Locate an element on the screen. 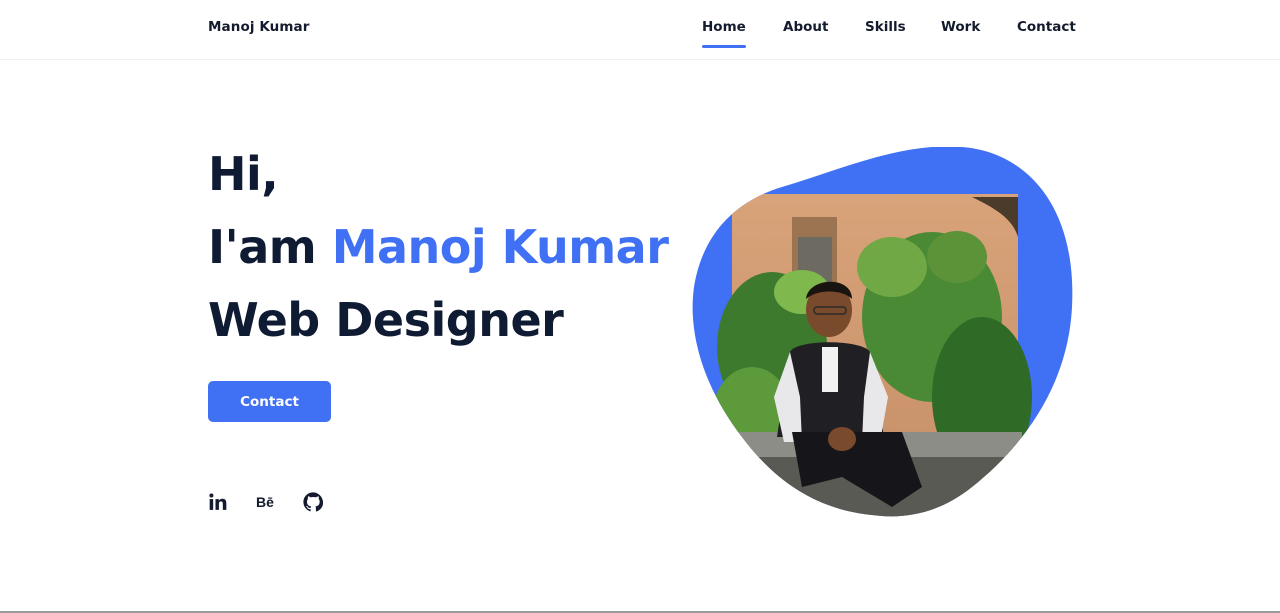 The height and width of the screenshot is (613, 1280). linkedin-icon is located at coordinates (218, 501).